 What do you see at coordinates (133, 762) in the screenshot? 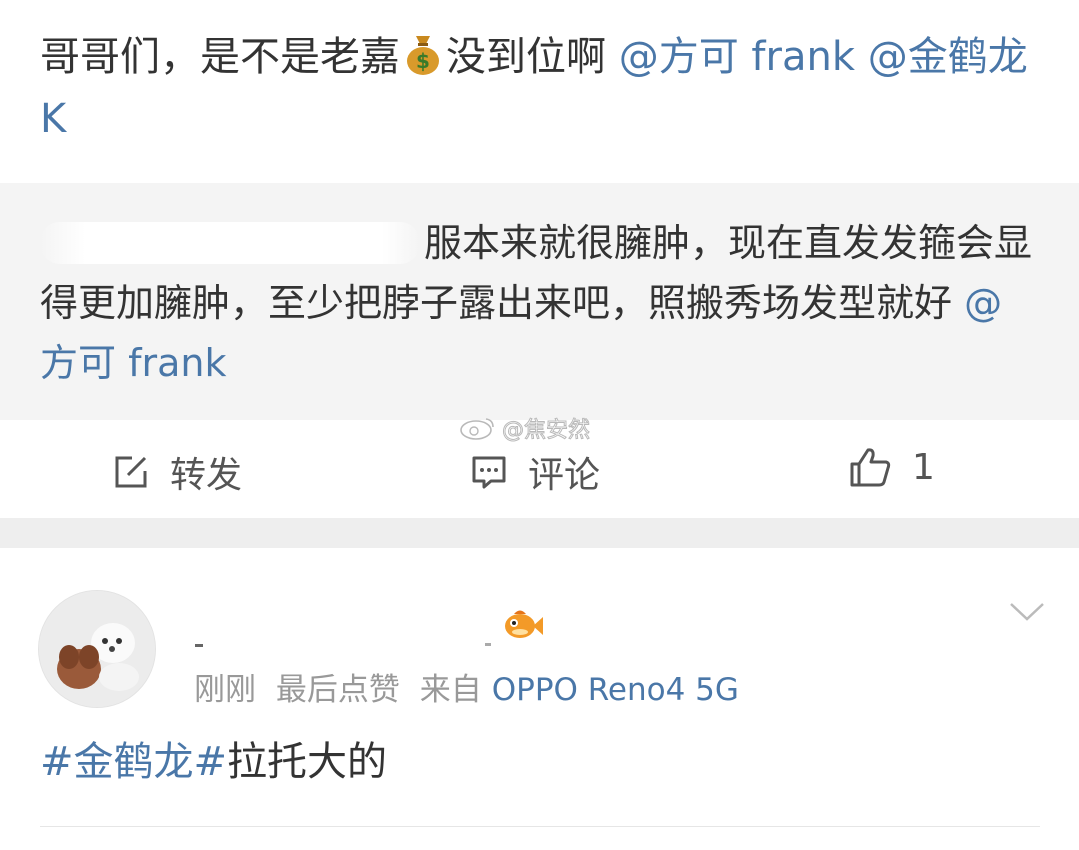
I see `topic-tag: #金鹤龙#` at bounding box center [133, 762].